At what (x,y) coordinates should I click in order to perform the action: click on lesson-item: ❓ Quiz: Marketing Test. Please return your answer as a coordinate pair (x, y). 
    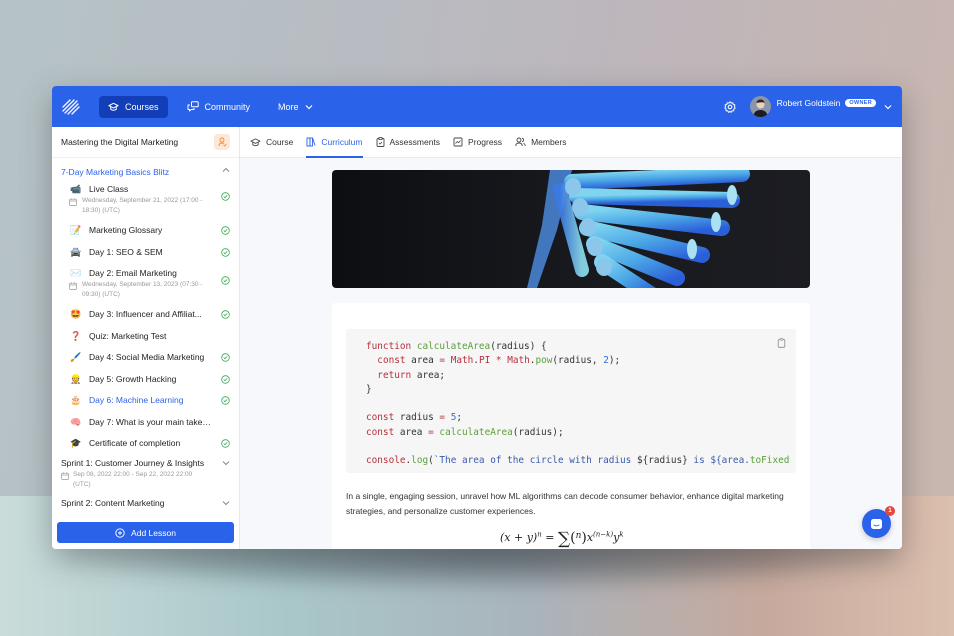
    Looking at the image, I should click on (145, 332).